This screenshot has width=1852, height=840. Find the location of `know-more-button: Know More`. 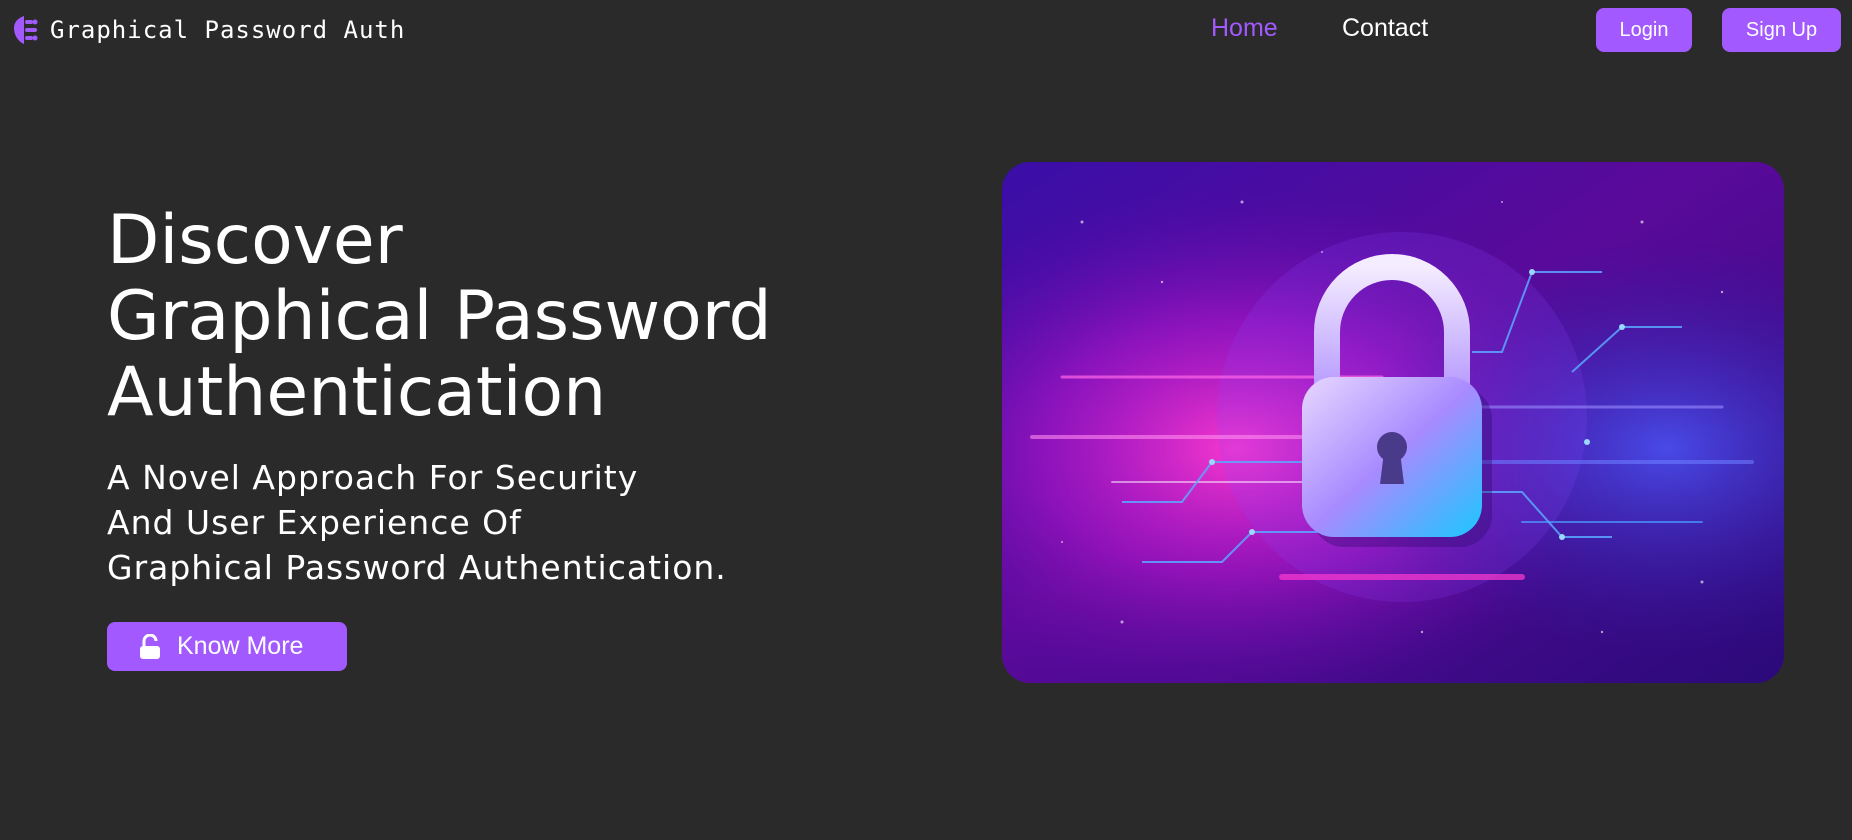

know-more-button: Know More is located at coordinates (227, 646).